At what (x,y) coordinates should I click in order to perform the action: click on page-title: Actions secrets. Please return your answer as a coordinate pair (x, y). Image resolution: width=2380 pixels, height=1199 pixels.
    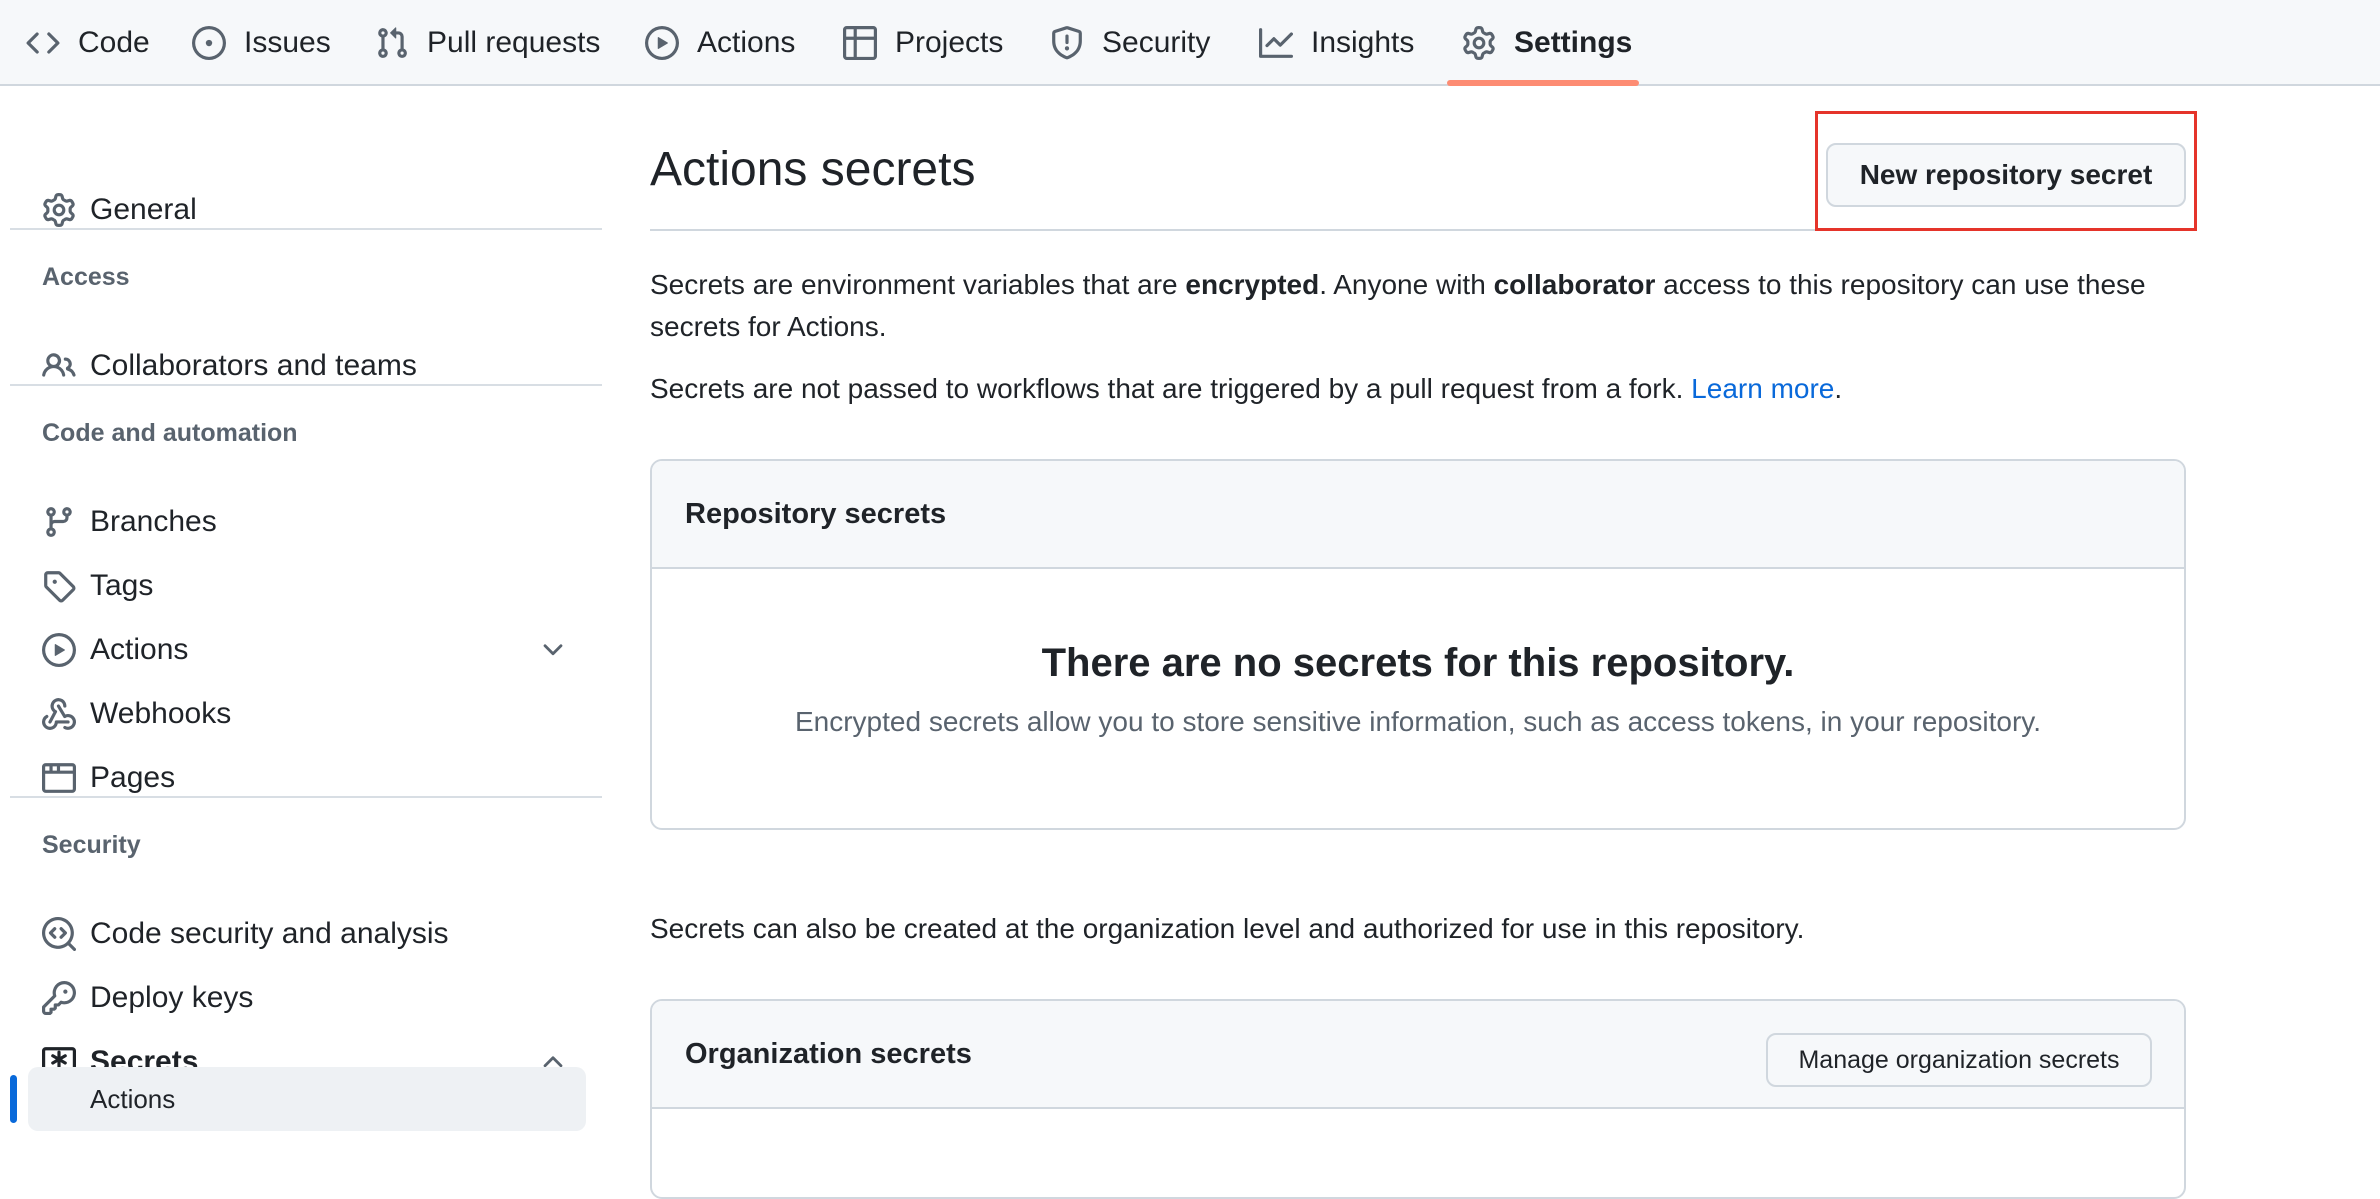
    Looking at the image, I should click on (813, 169).